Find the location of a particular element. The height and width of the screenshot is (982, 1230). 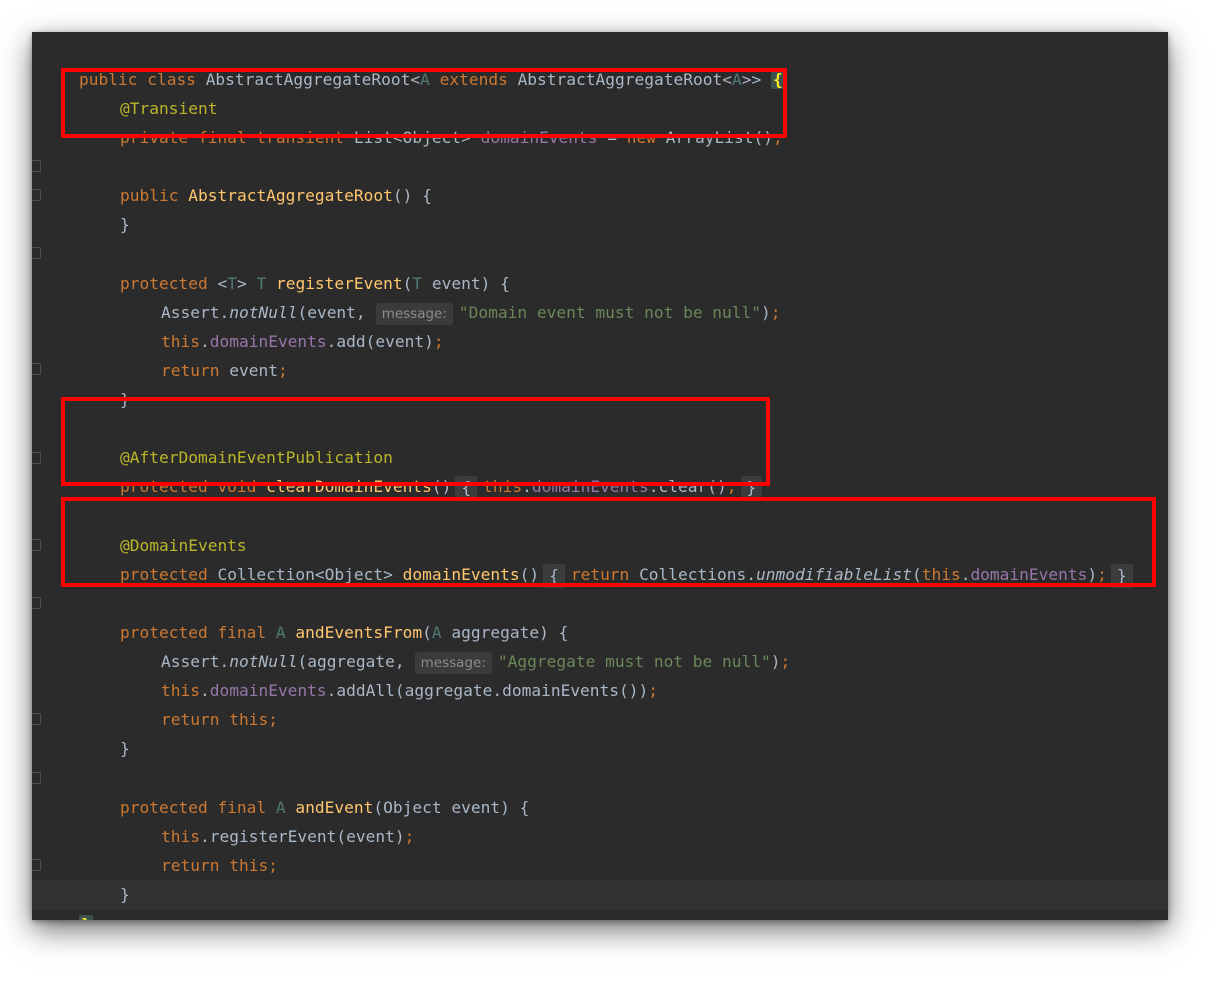

code-text: .add(event) is located at coordinates (380, 341).